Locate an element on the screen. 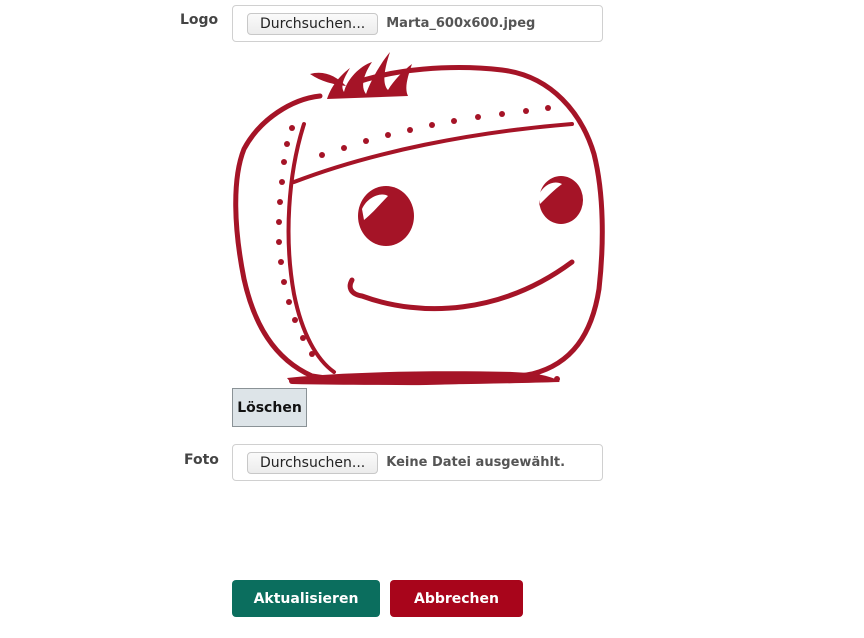  foto-label: Foto is located at coordinates (201, 460).